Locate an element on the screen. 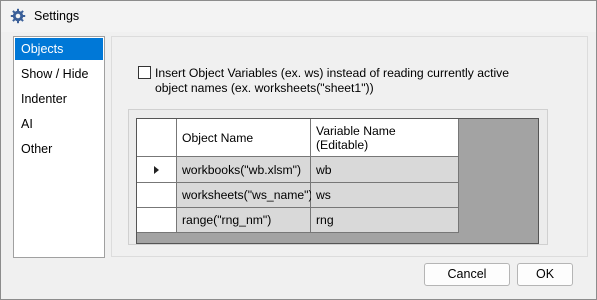 The image size is (597, 300). table-cell-variable-name: wb is located at coordinates (385, 170).